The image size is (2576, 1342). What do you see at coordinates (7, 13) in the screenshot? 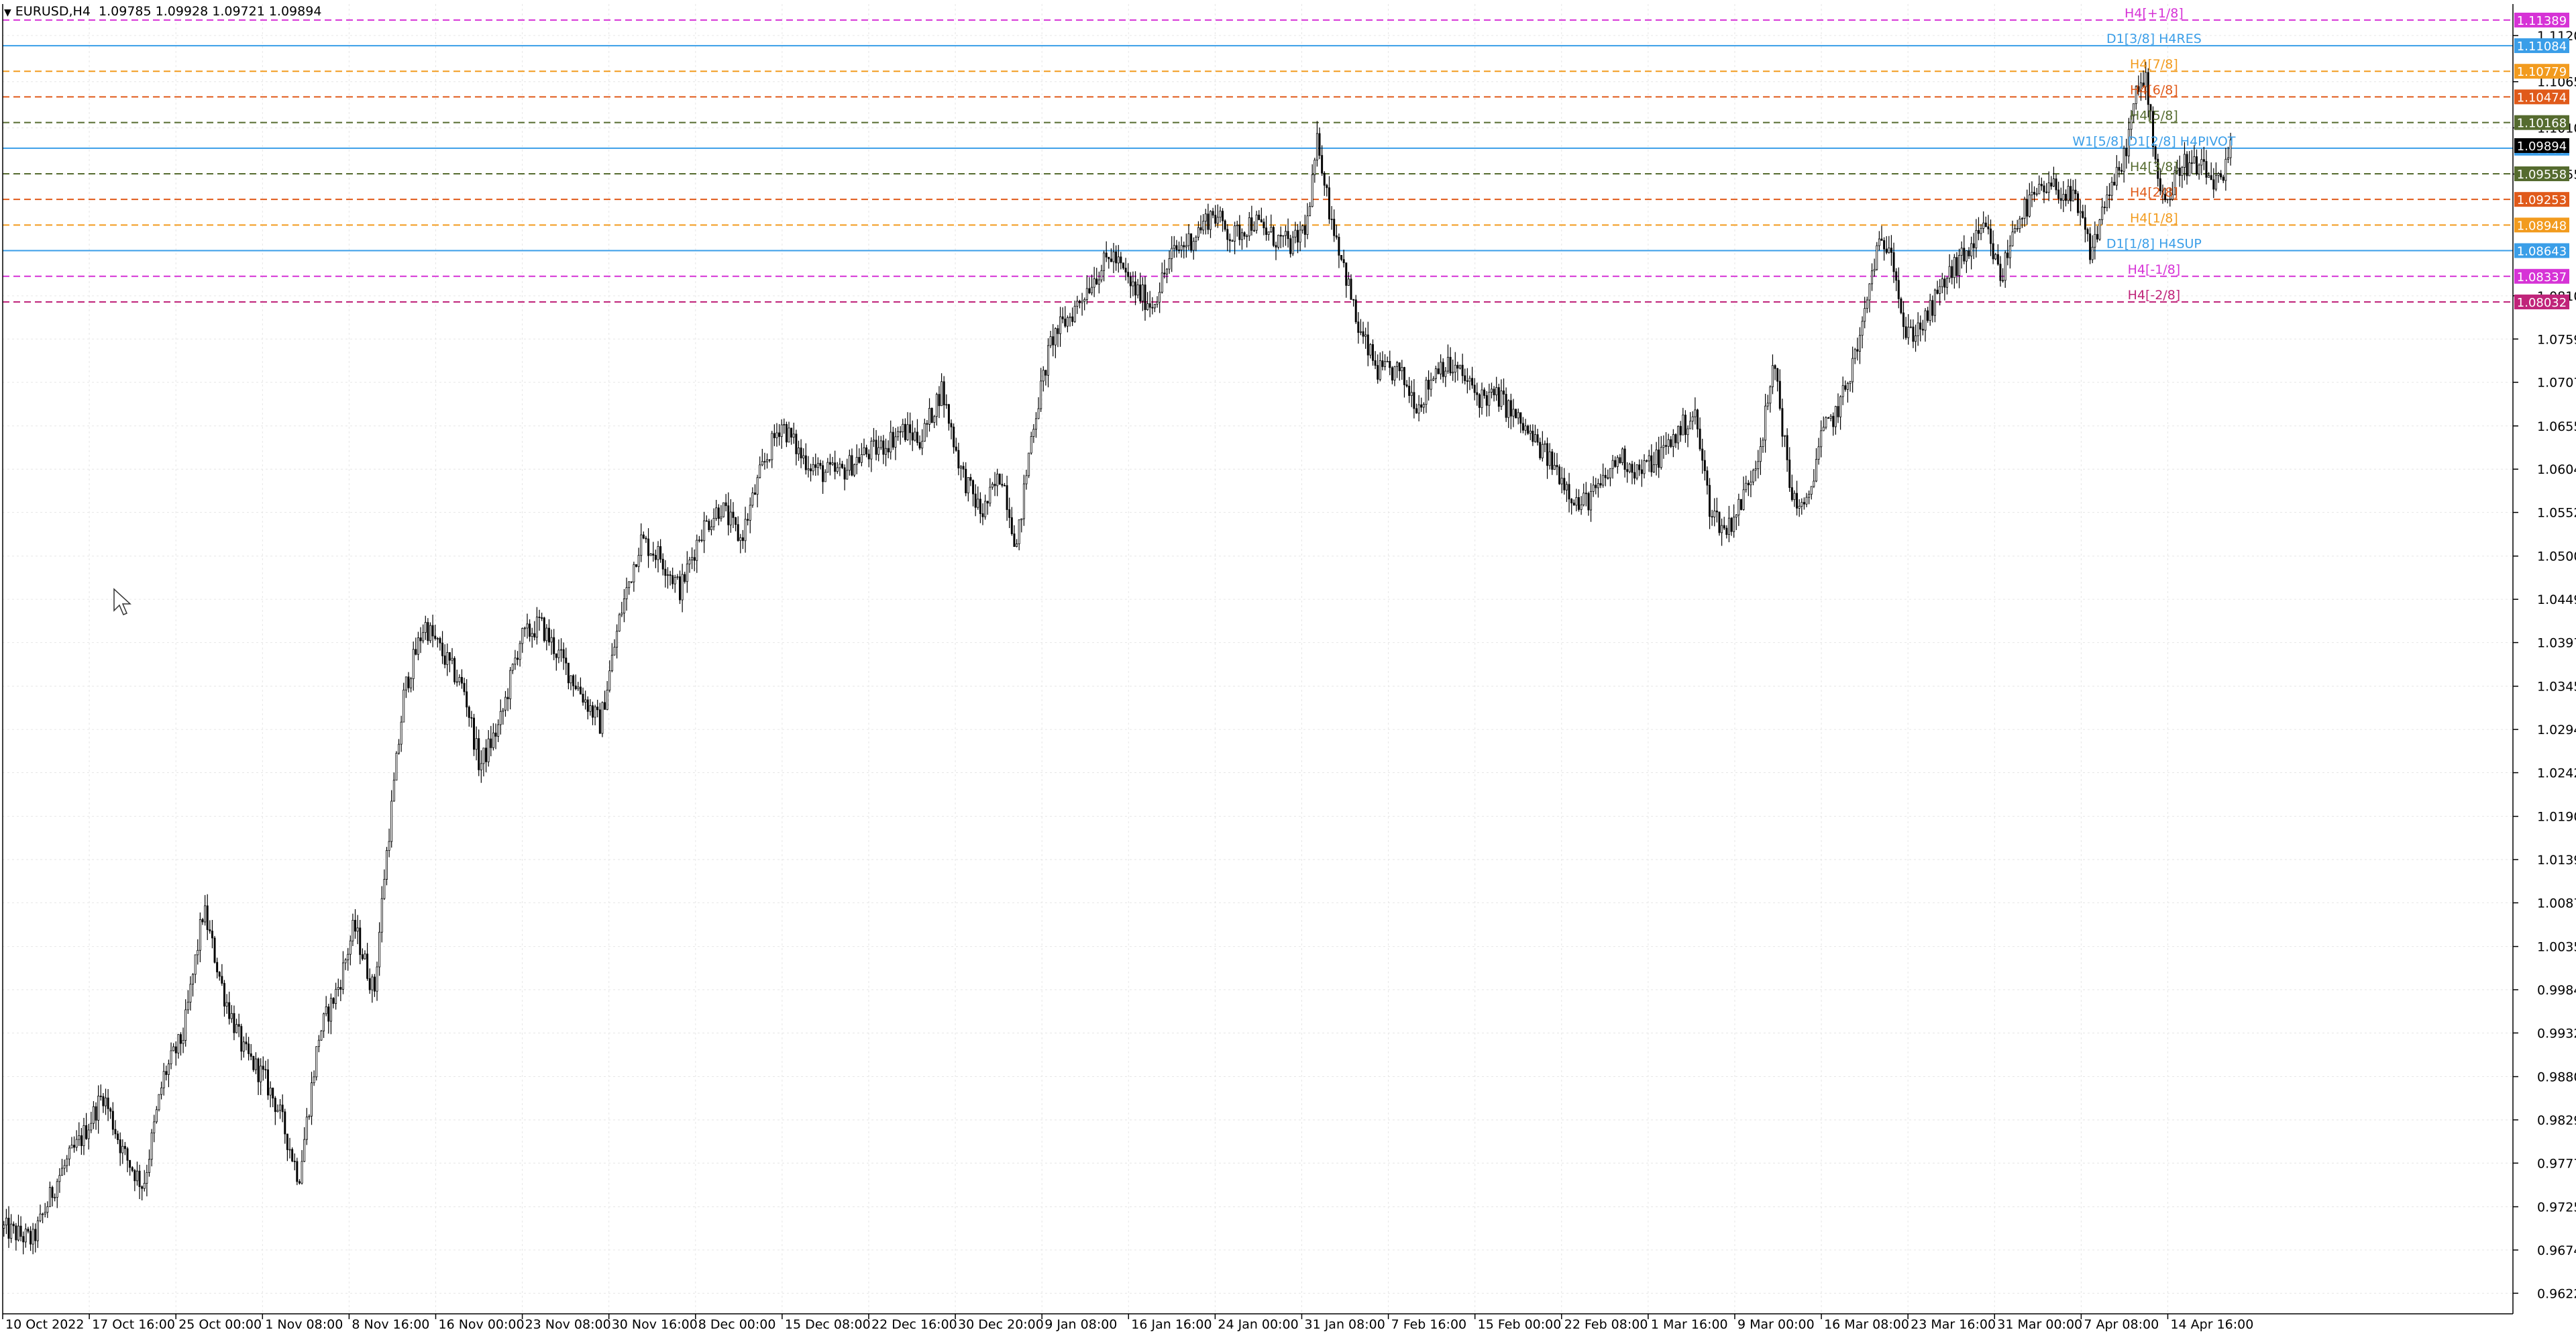
I see `collapse-triangle-icon: ▼` at bounding box center [7, 13].